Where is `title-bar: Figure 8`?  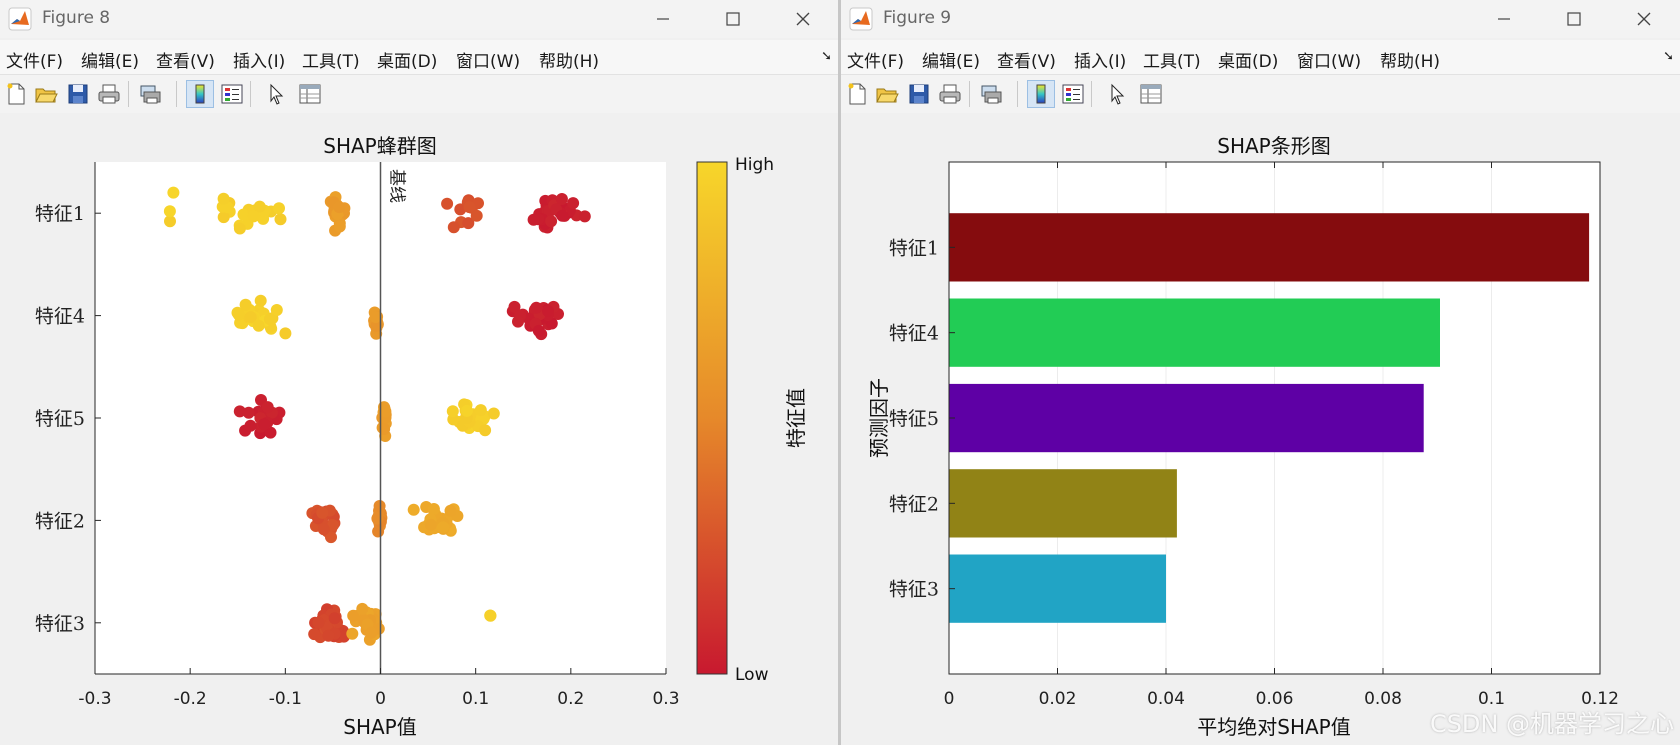 title-bar: Figure 8 is located at coordinates (419, 19).